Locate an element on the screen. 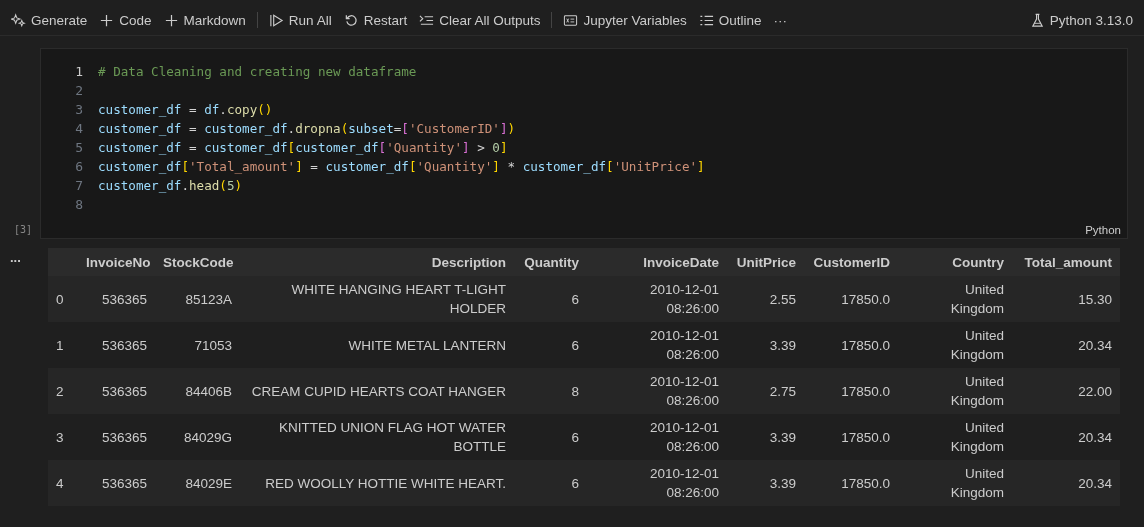  table-cell: 84406B is located at coordinates (208, 391).